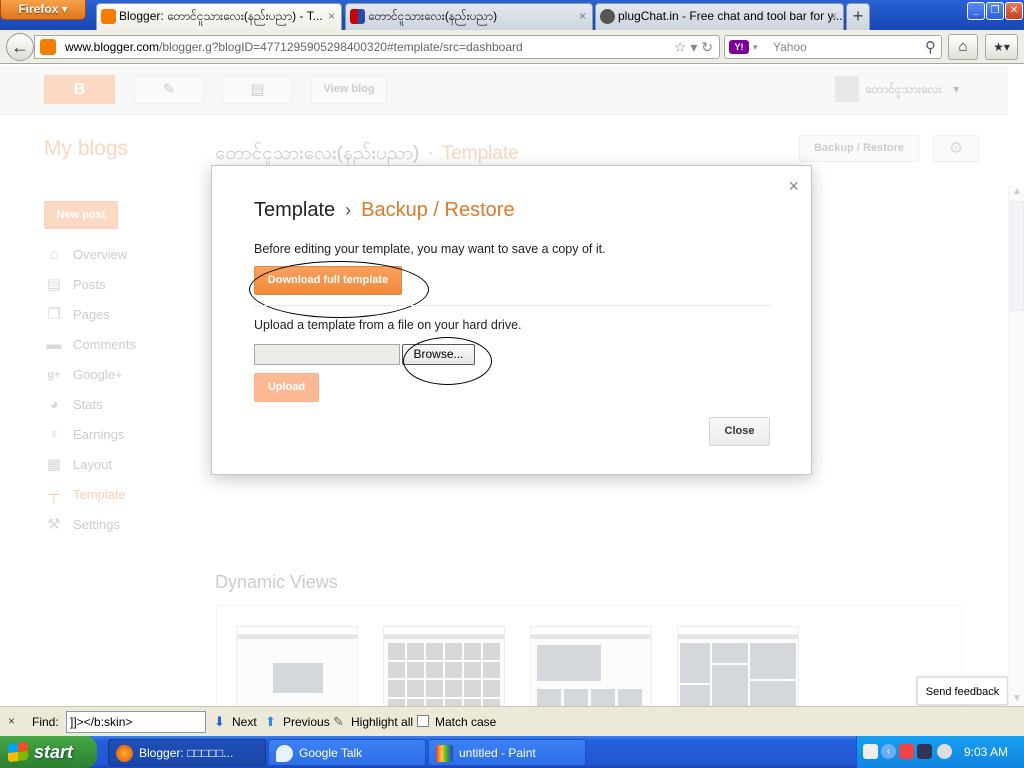 This screenshot has width=1024, height=768. Describe the element at coordinates (469, 16) in the screenshot. I see `tab-blog: တောင်ငူသားလေး(နည်းပညာ) ×` at that location.